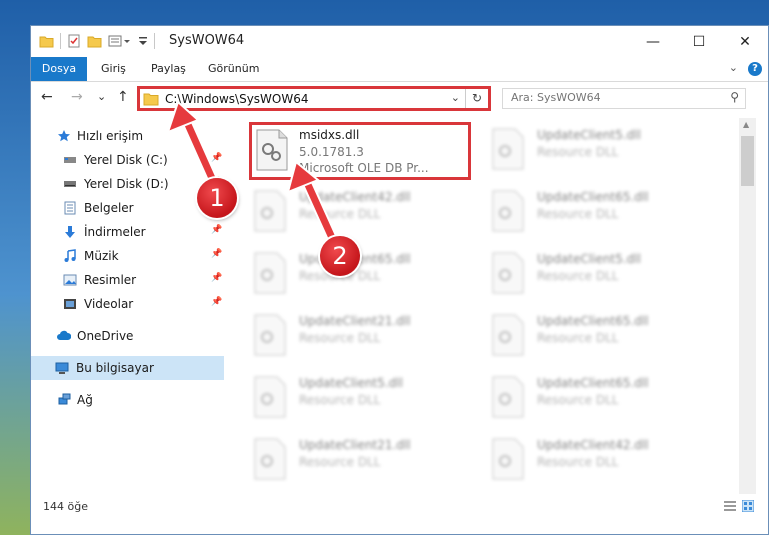 The image size is (769, 535). I want to click on sidebar-item-label: Ağ, so click(85, 400).